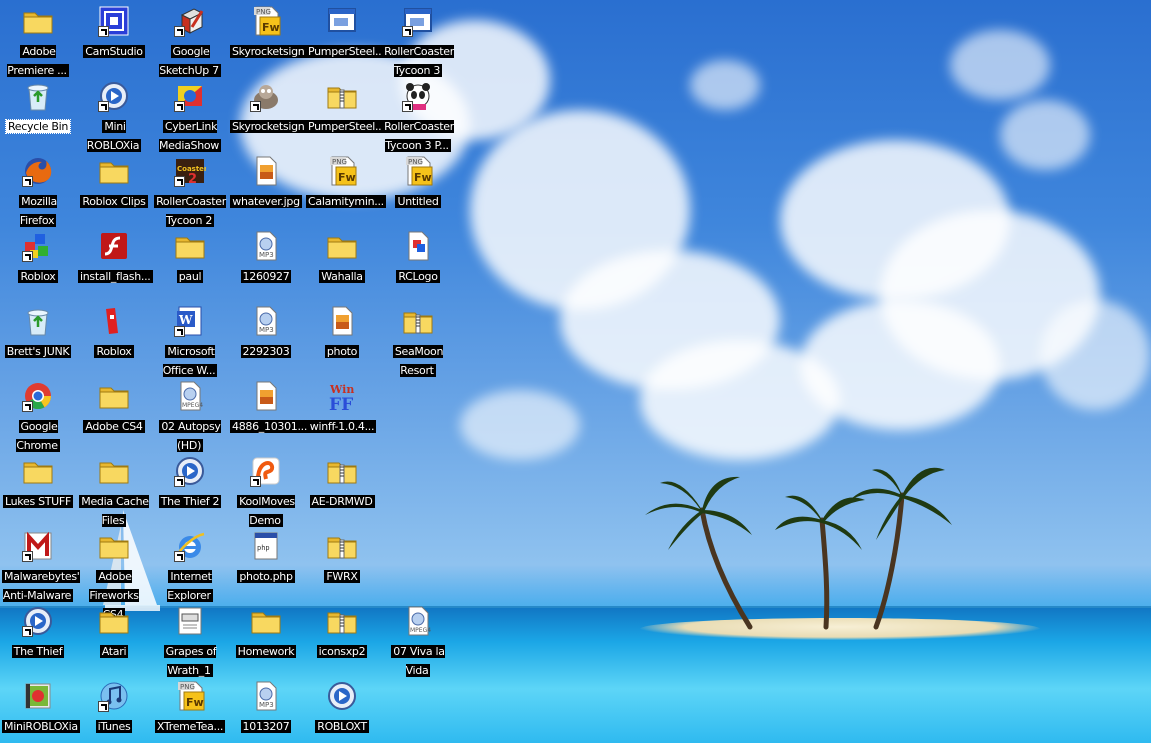 The width and height of the screenshot is (1151, 743). Describe the element at coordinates (114, 426) in the screenshot. I see `desktop-icon-label: Adobe CS4` at that location.